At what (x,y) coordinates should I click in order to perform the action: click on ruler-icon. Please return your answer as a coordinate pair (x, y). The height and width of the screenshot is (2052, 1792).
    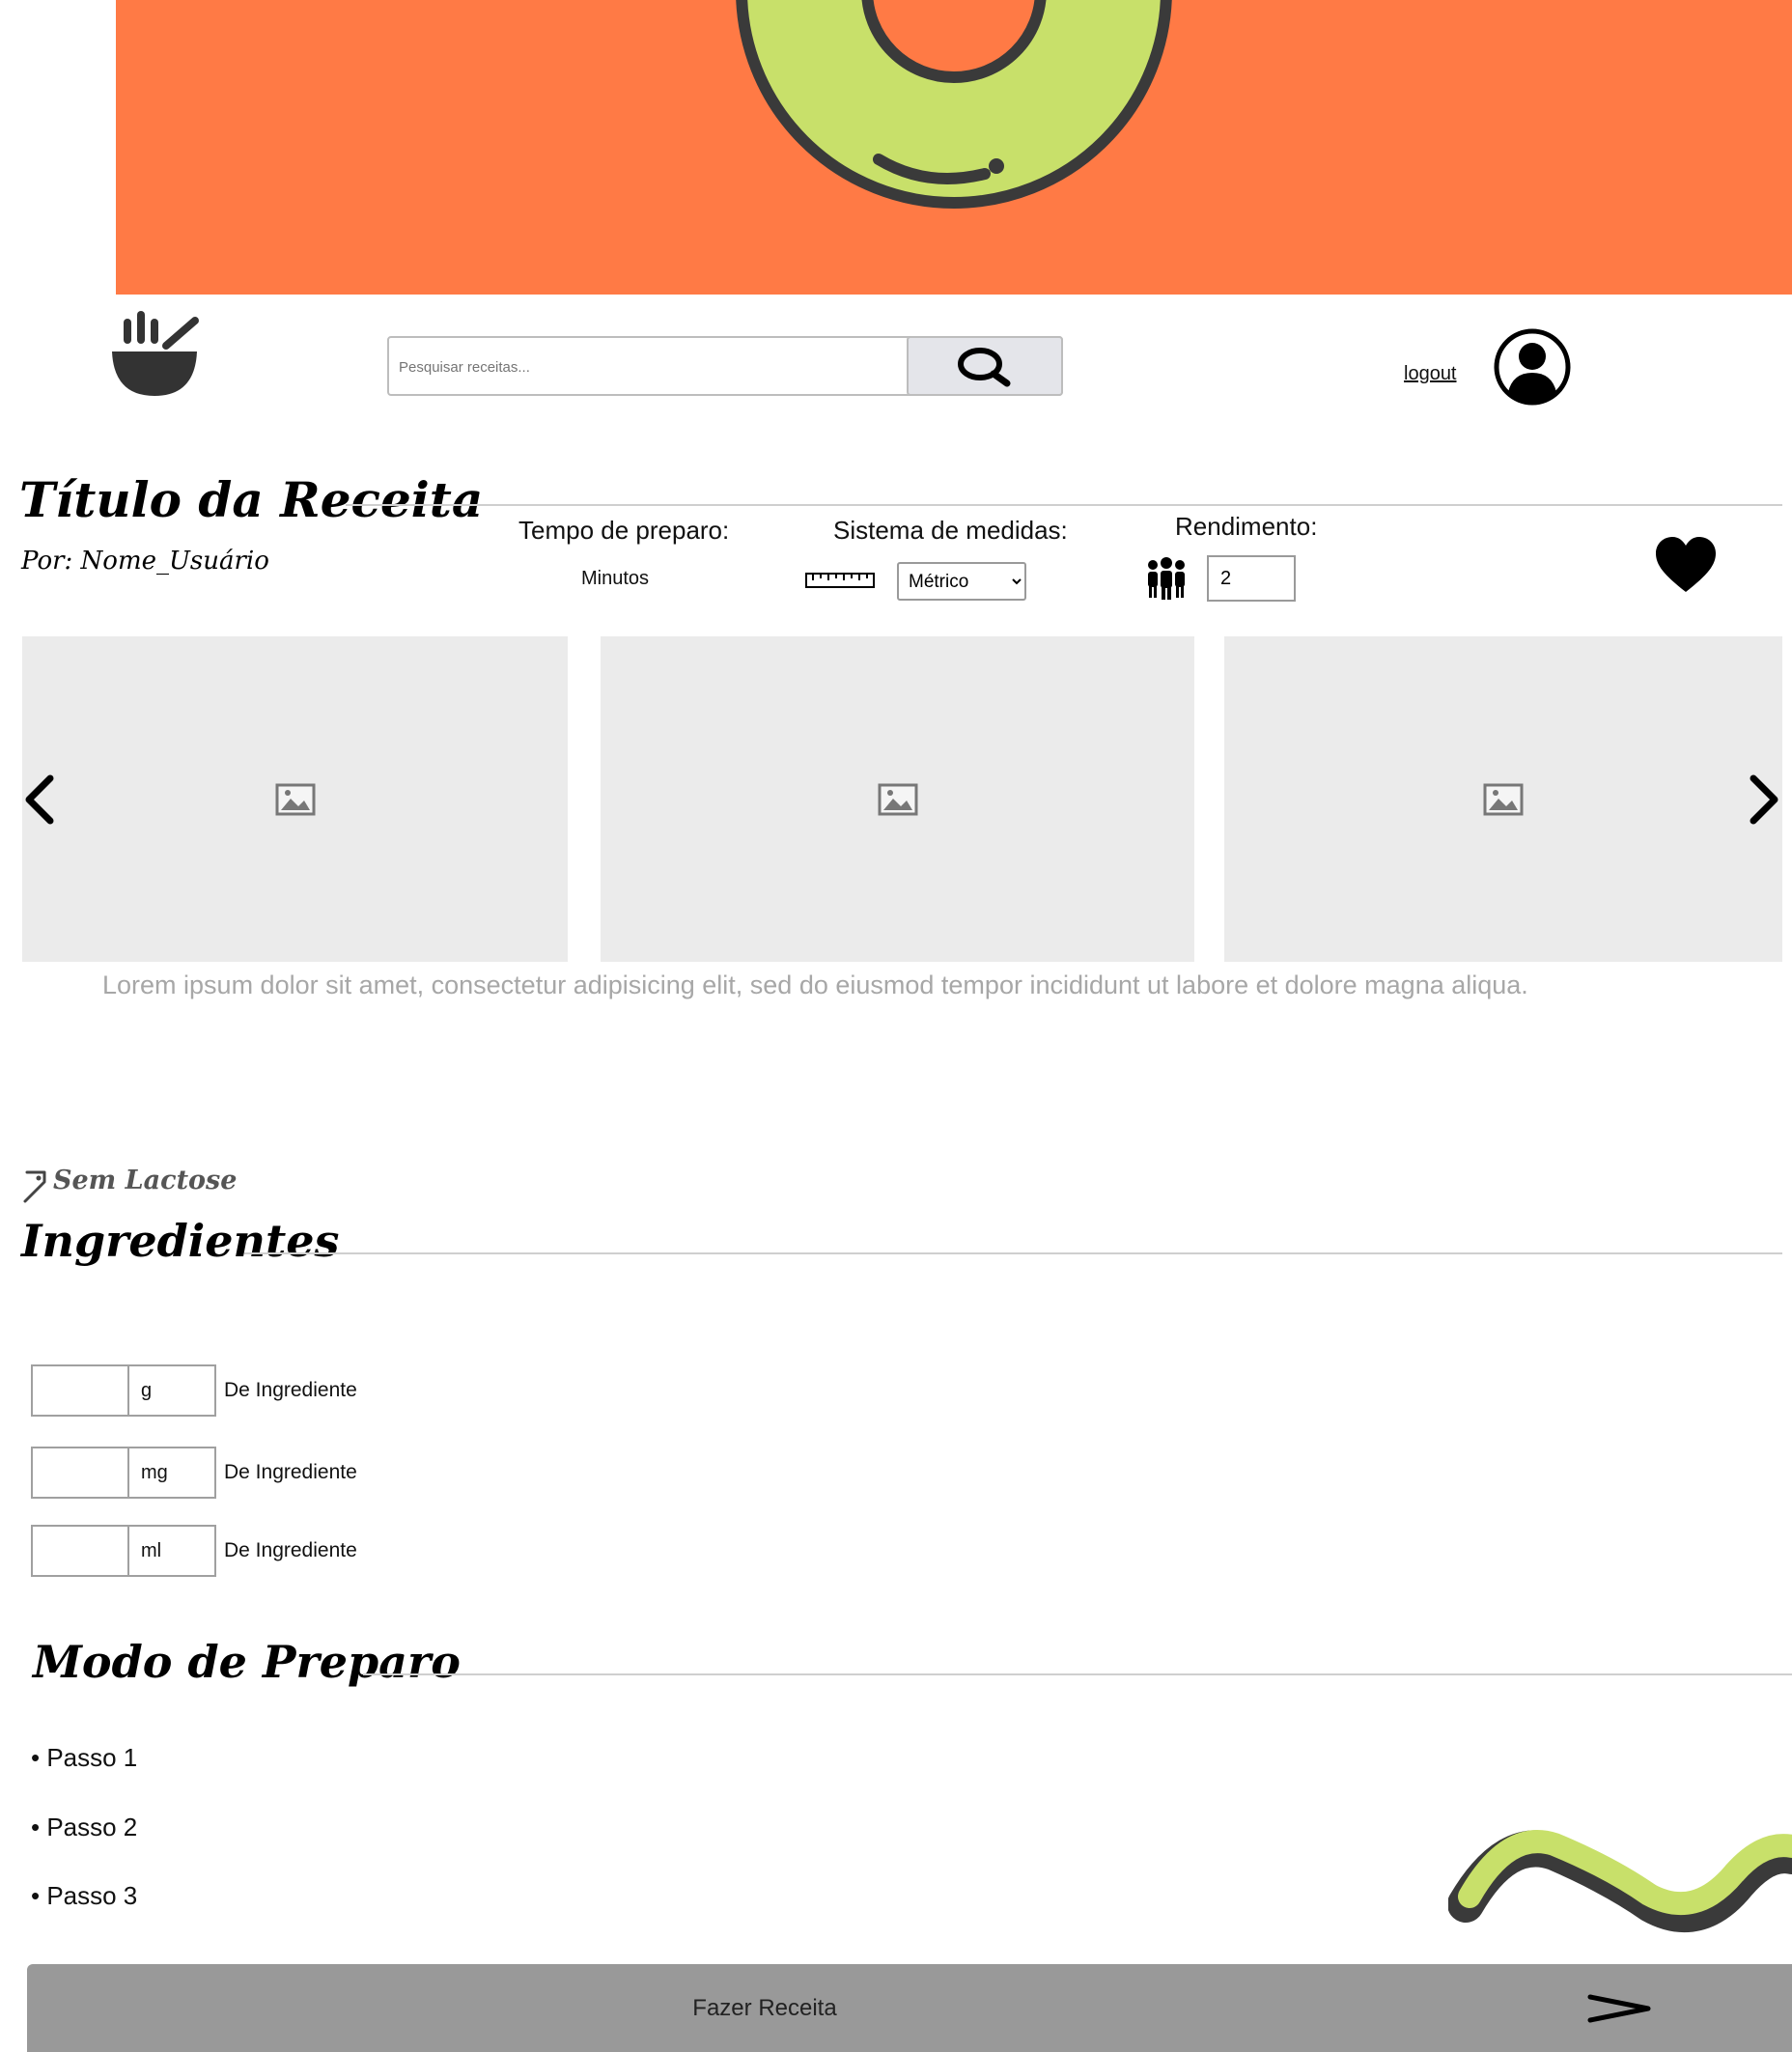
    Looking at the image, I should click on (840, 580).